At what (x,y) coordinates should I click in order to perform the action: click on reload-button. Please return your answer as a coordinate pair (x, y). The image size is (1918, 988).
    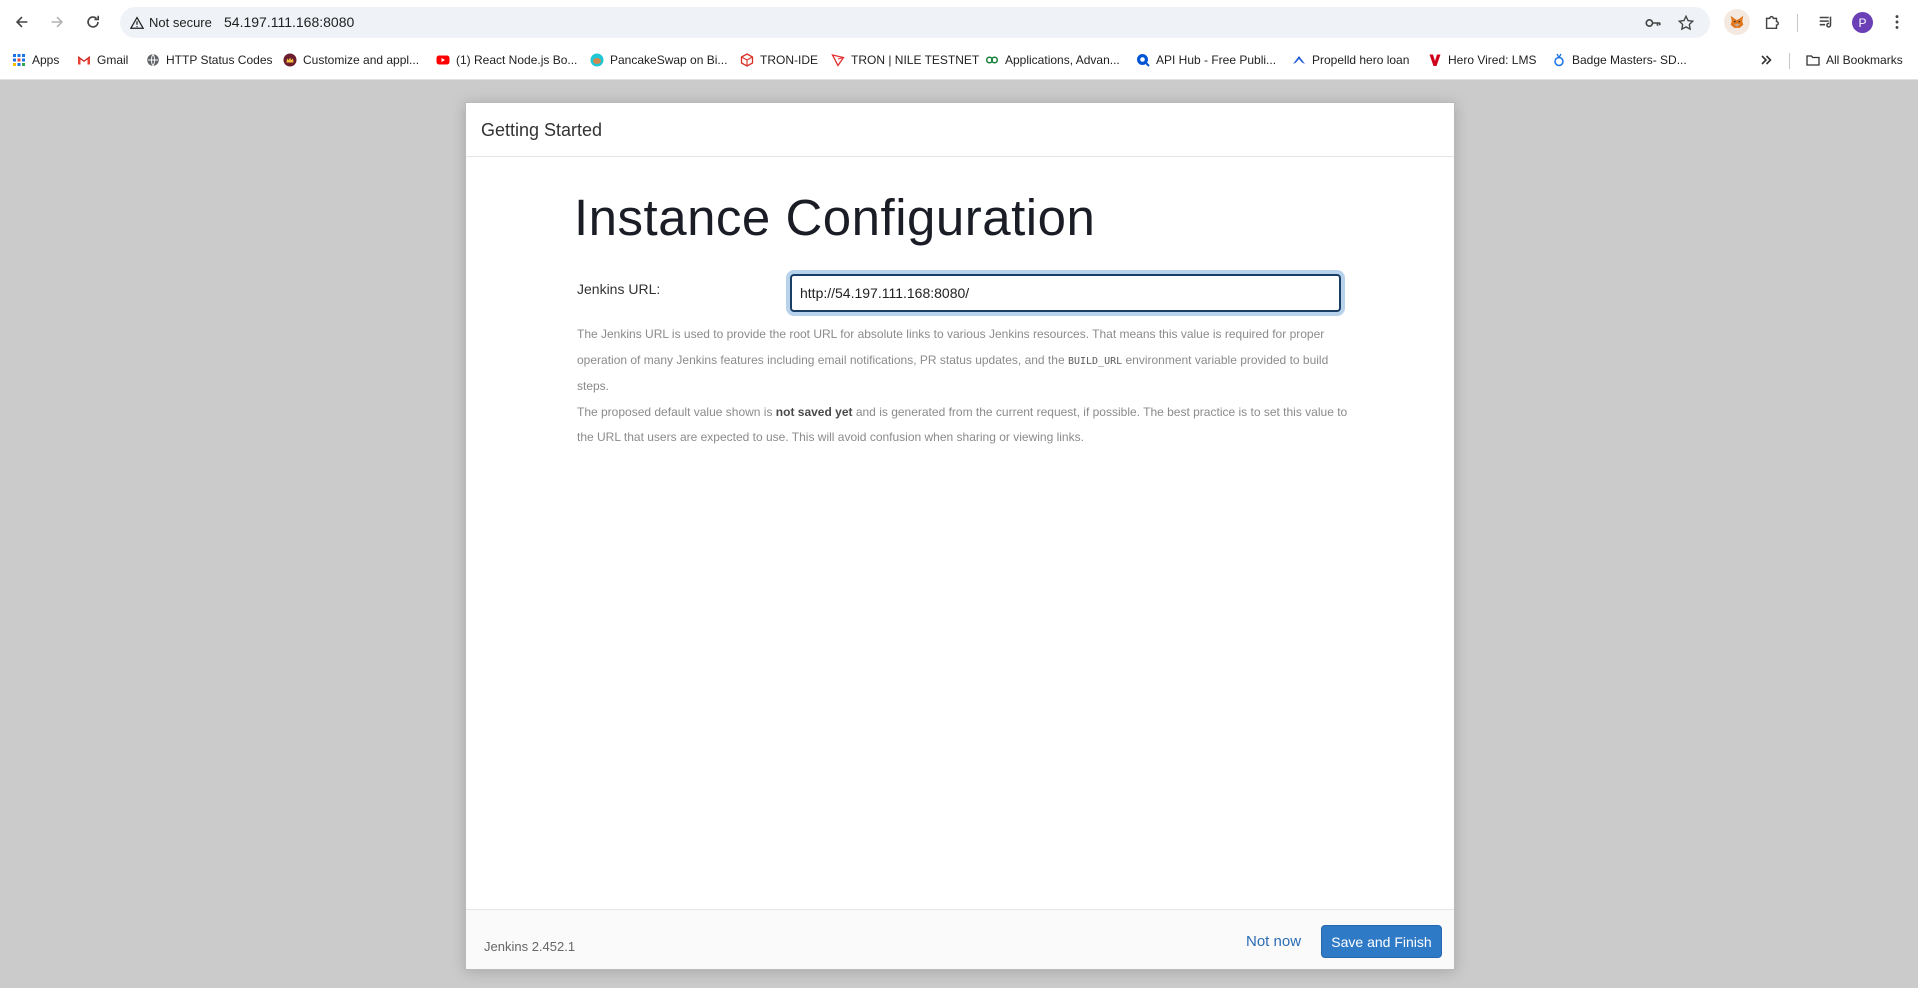
    Looking at the image, I should click on (93, 22).